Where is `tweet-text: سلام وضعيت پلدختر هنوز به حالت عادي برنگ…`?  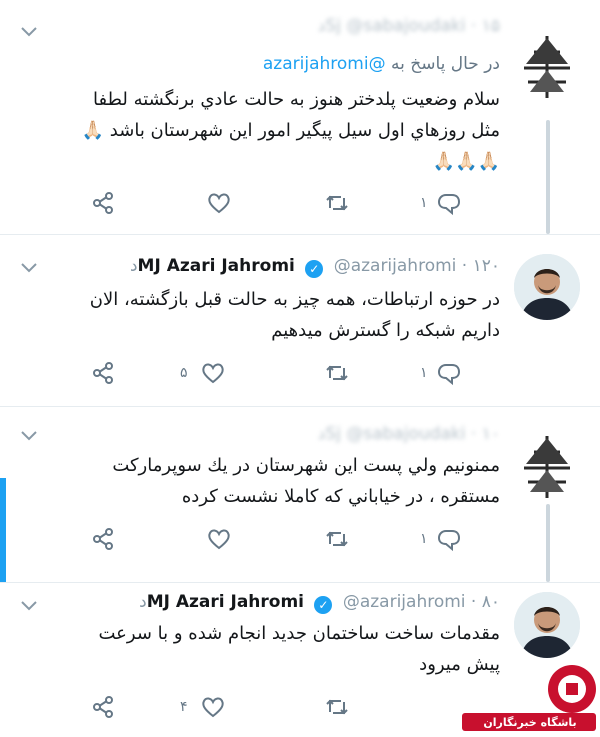
tweet-text: سلام وضعيت پلدختر هنوز به حالت عادي برنگ… is located at coordinates (290, 130).